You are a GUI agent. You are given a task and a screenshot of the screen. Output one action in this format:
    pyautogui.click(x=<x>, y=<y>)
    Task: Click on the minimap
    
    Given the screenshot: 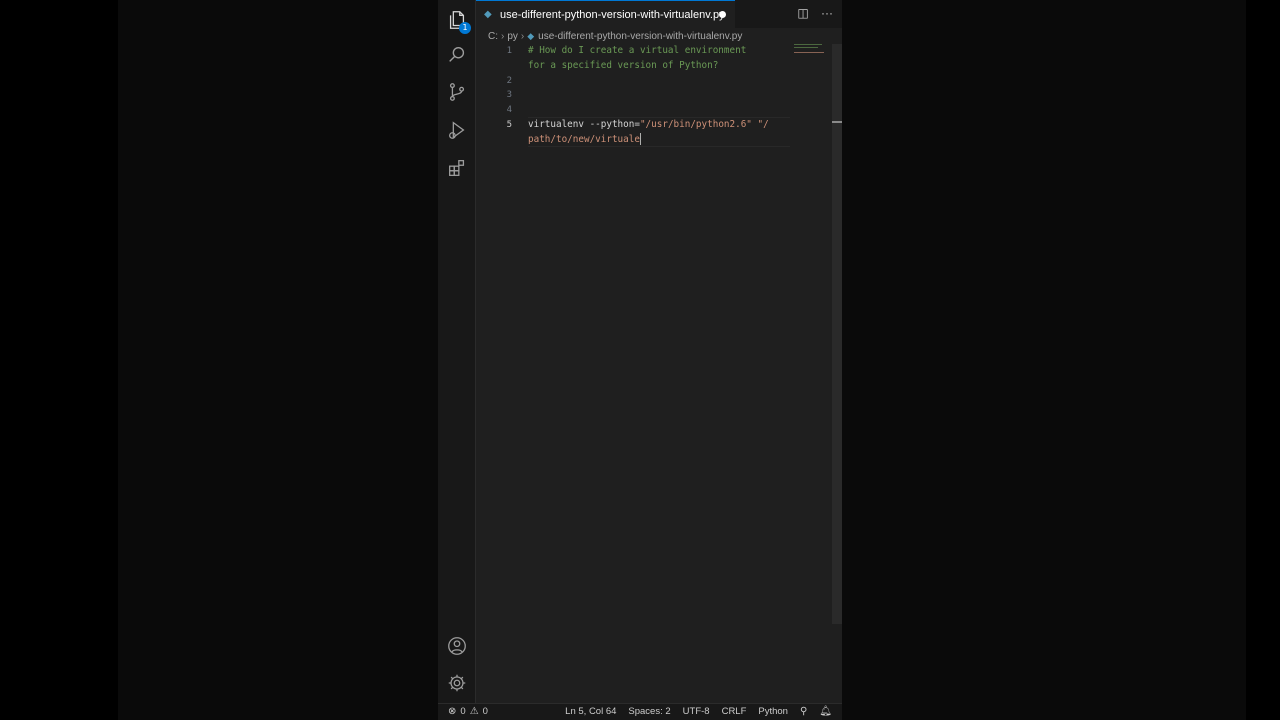 What is the action you would take?
    pyautogui.click(x=811, y=51)
    